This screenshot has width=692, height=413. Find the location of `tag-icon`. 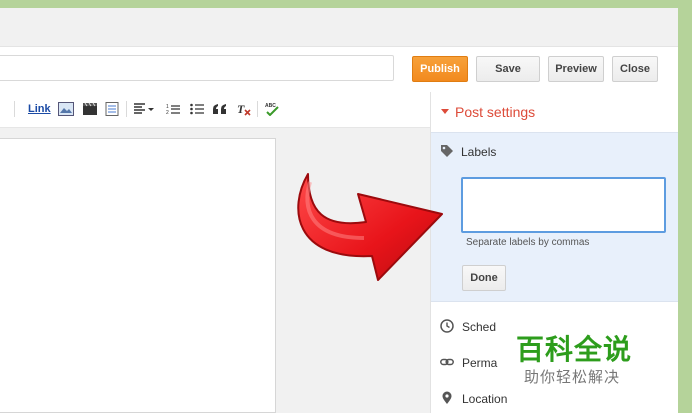

tag-icon is located at coordinates (447, 151).